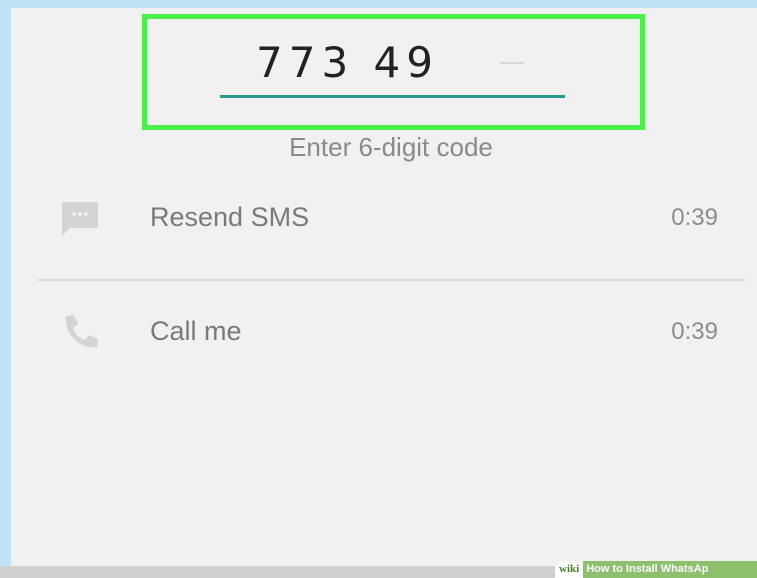 The height and width of the screenshot is (578, 757). I want to click on call-me-label: Call me, so click(196, 331).